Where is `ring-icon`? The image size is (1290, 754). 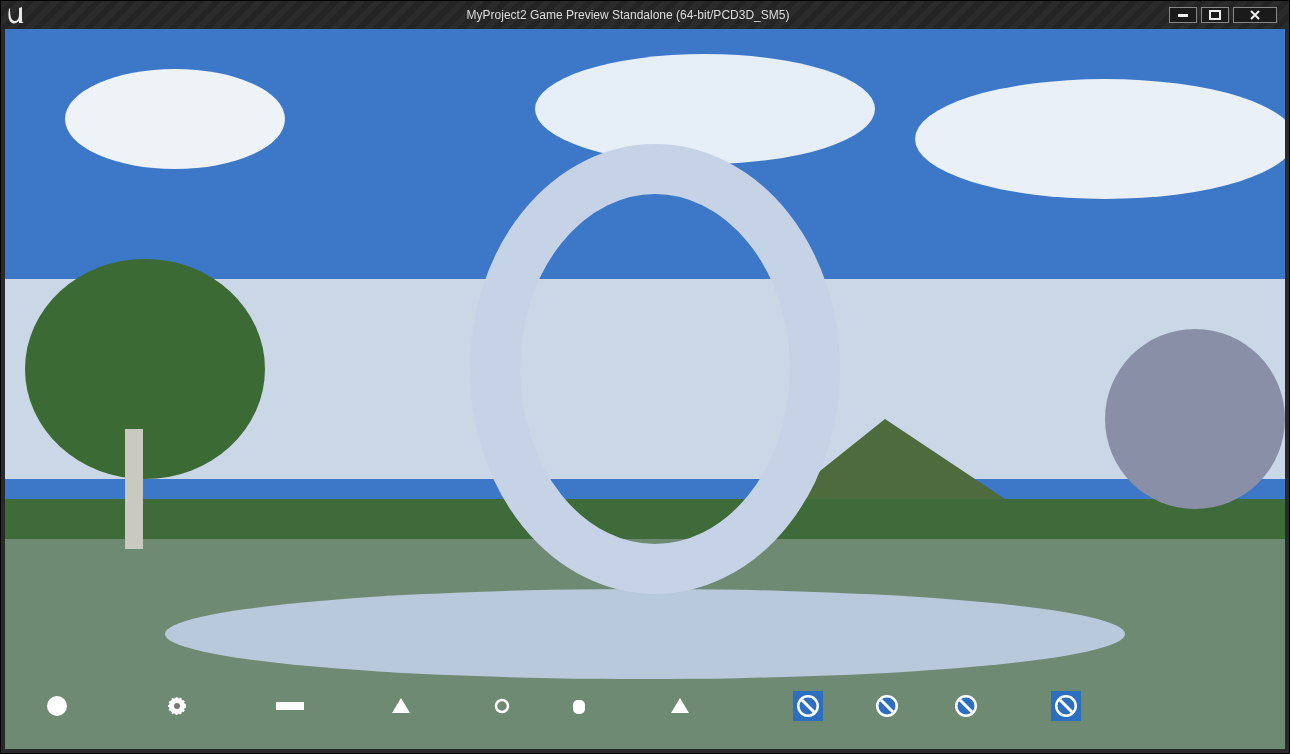
ring-icon is located at coordinates (502, 706).